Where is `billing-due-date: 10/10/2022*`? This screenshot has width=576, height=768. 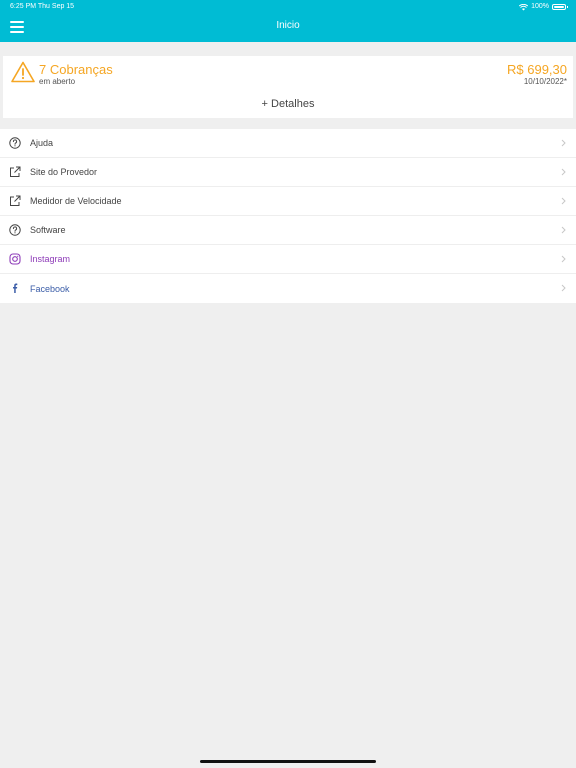 billing-due-date: 10/10/2022* is located at coordinates (545, 81).